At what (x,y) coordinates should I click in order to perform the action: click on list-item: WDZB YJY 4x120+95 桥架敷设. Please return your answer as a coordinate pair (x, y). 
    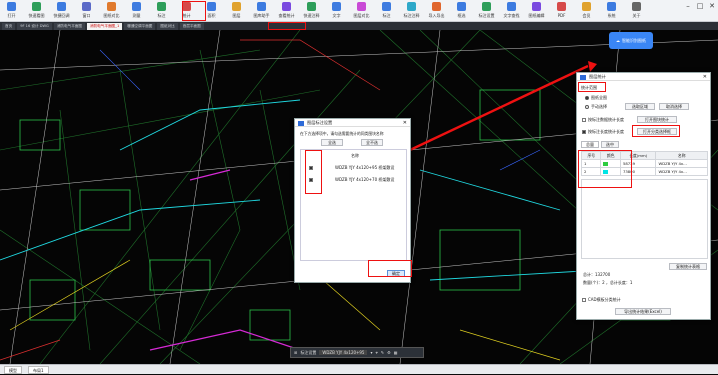
    Looking at the image, I should click on (351, 168).